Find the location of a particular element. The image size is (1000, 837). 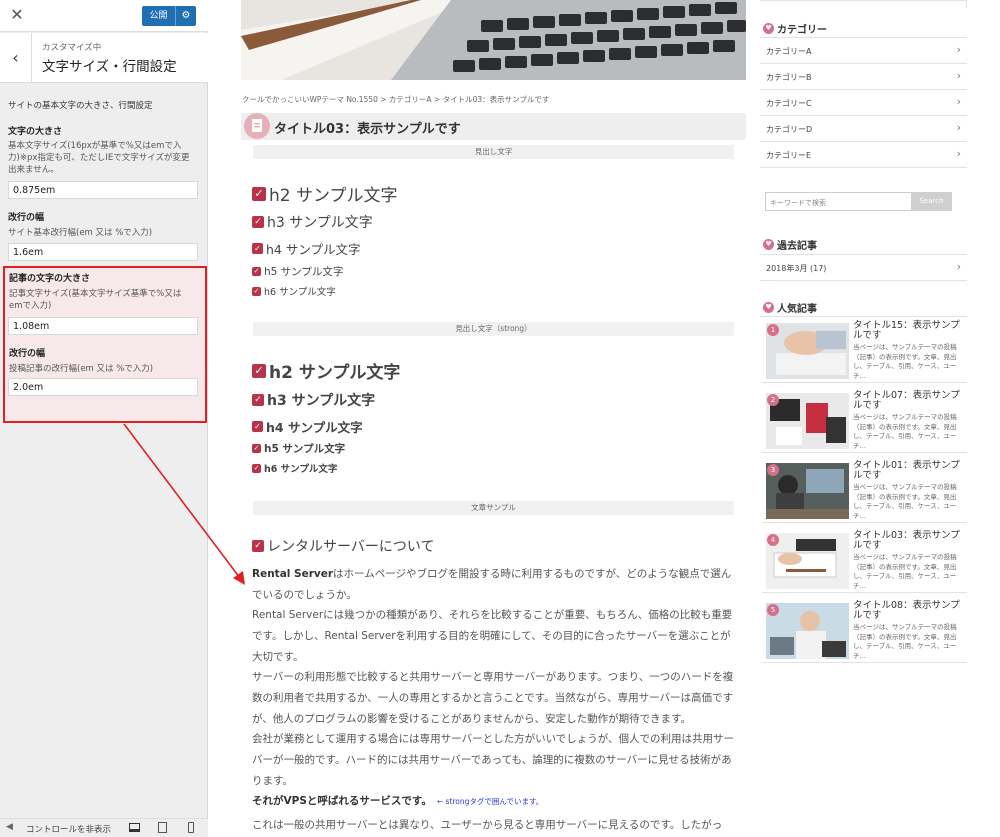

section-heading: ✓ レンタルサーバーについて is located at coordinates (343, 546).